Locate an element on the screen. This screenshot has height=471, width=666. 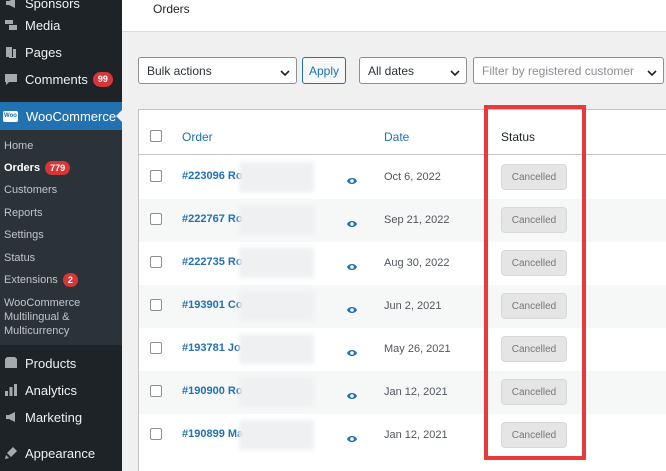
menu-item-appearance: Appearance is located at coordinates (61, 453).